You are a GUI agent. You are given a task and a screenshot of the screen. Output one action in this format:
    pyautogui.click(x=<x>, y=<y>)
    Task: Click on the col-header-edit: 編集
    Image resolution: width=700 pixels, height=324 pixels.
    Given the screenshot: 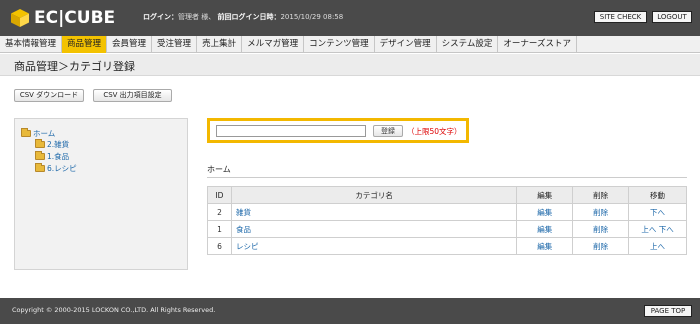 What is the action you would take?
    pyautogui.click(x=545, y=195)
    